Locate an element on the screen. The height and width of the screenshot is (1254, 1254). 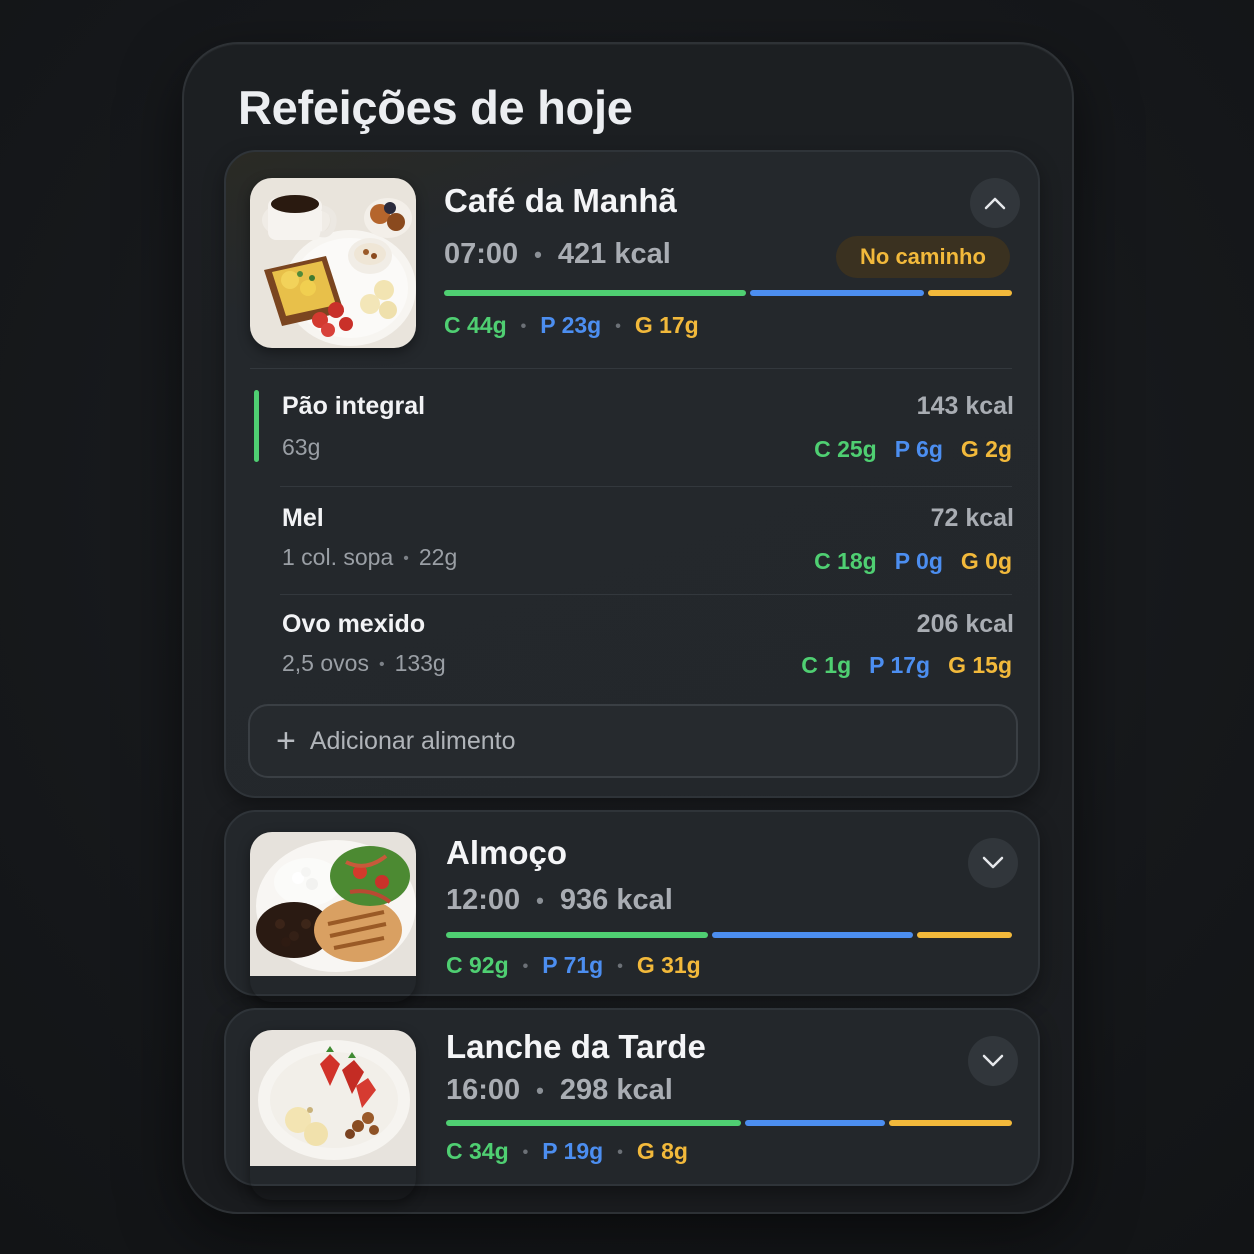
food-portion-amount: 1 col. sopa is located at coordinates (338, 557).